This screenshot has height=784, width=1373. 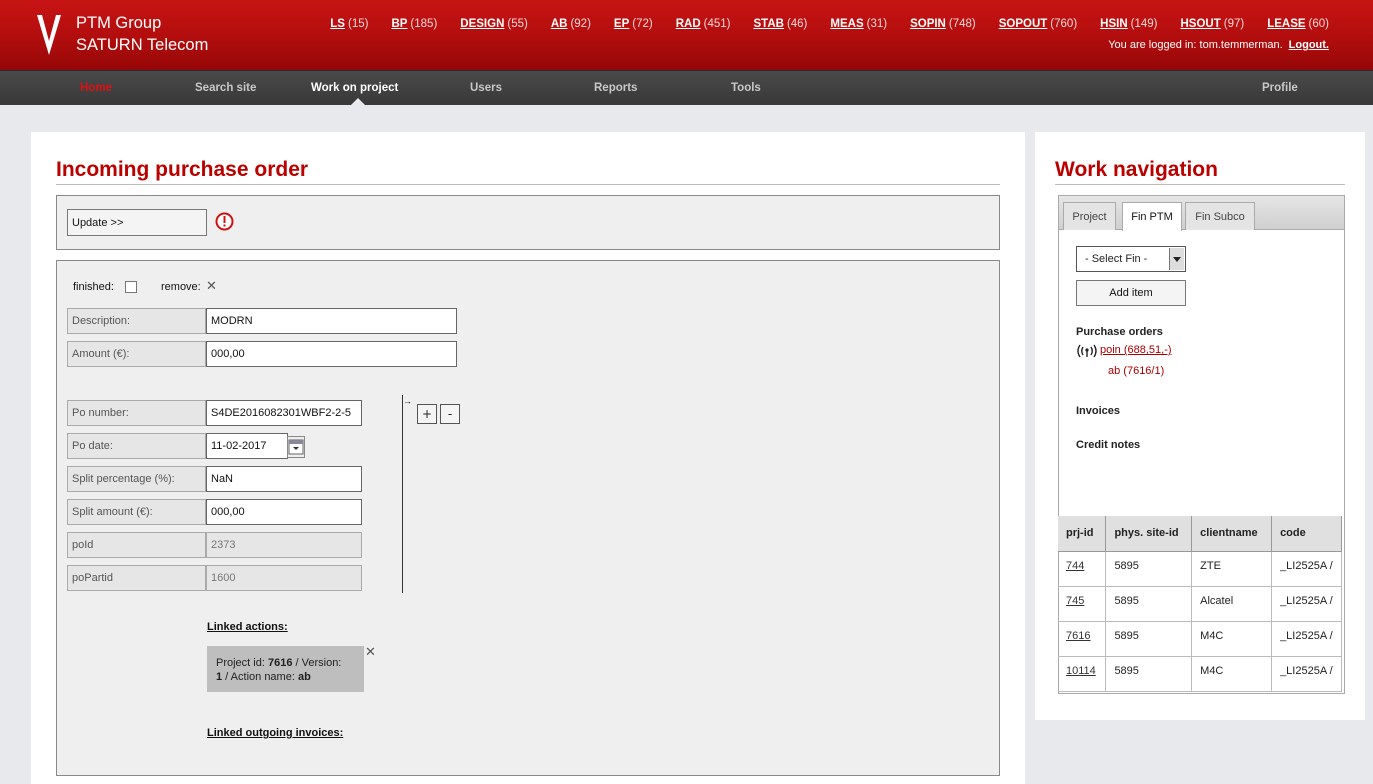 I want to click on split-percentage-label: Split percentage (%):, so click(x=136, y=479).